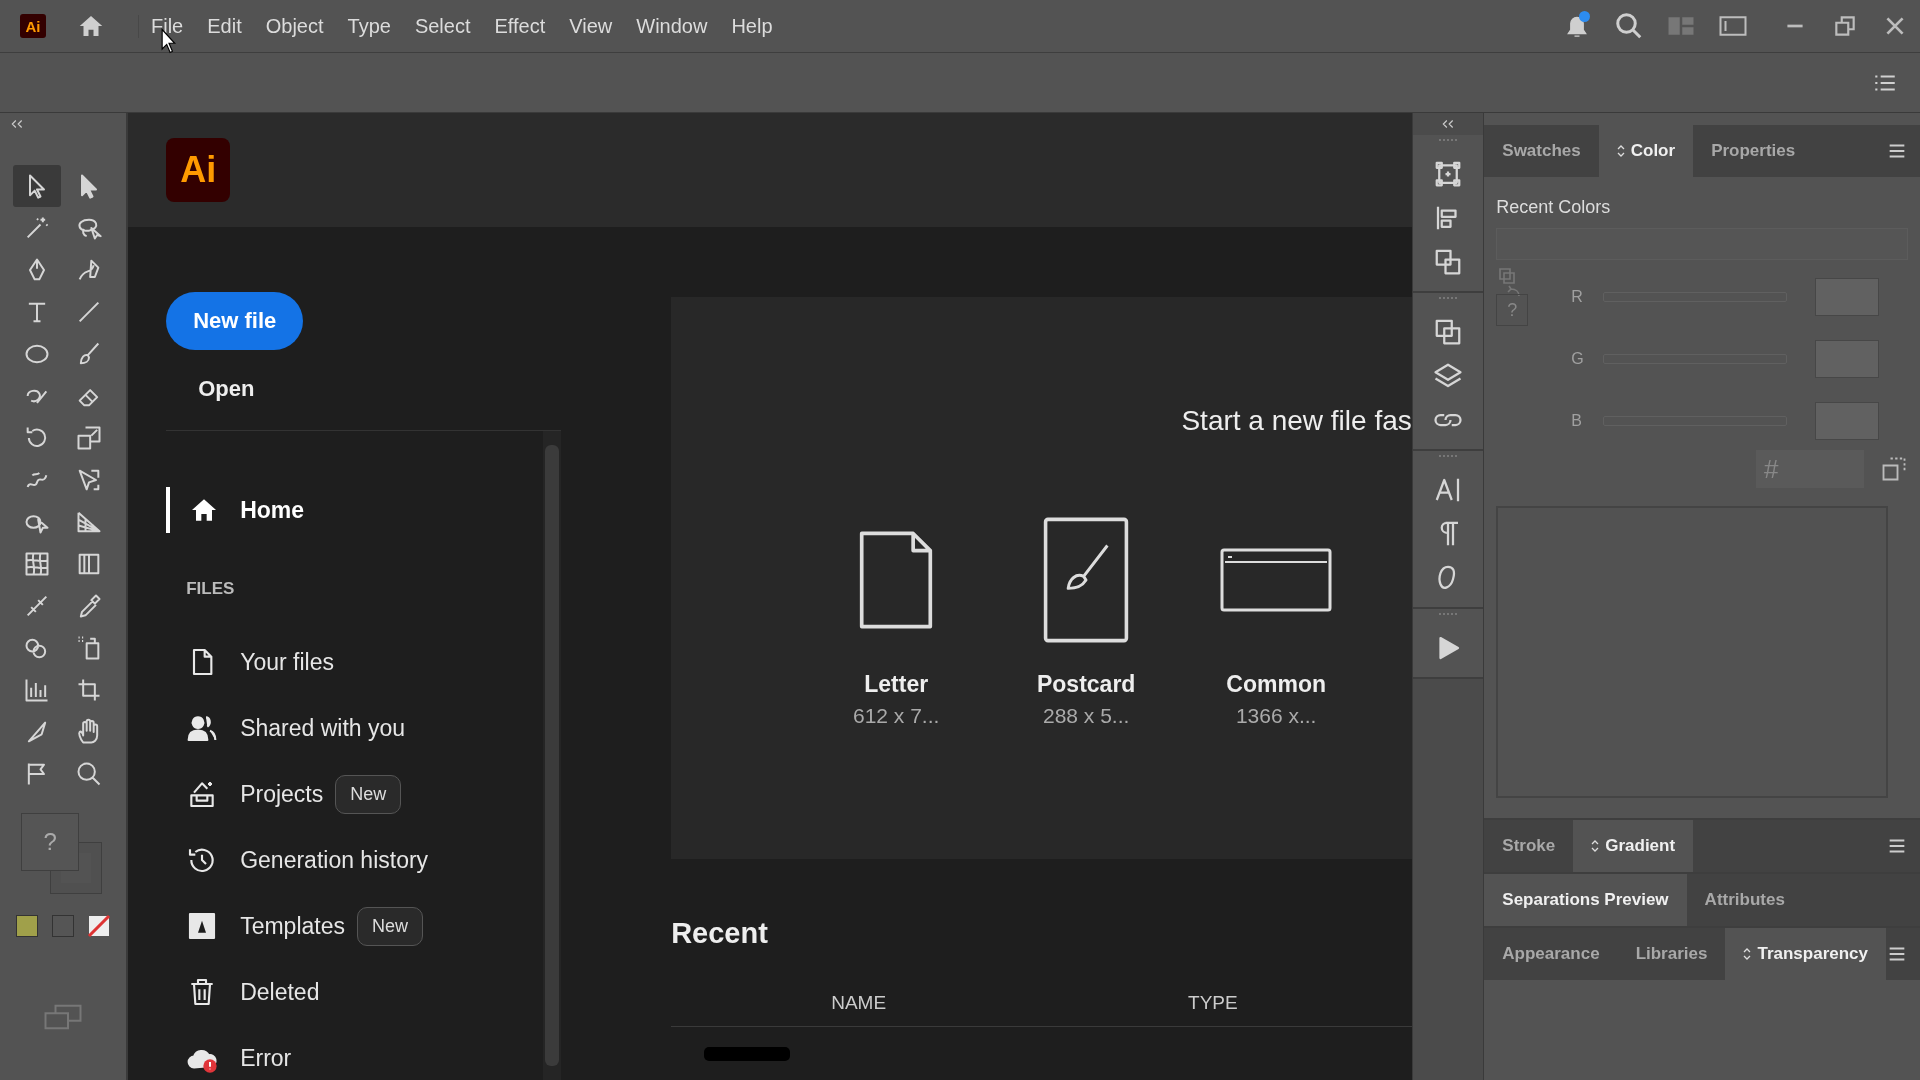 Image resolution: width=1920 pixels, height=1080 pixels. Describe the element at coordinates (1551, 954) in the screenshot. I see `panel-tab: Appearance` at that location.